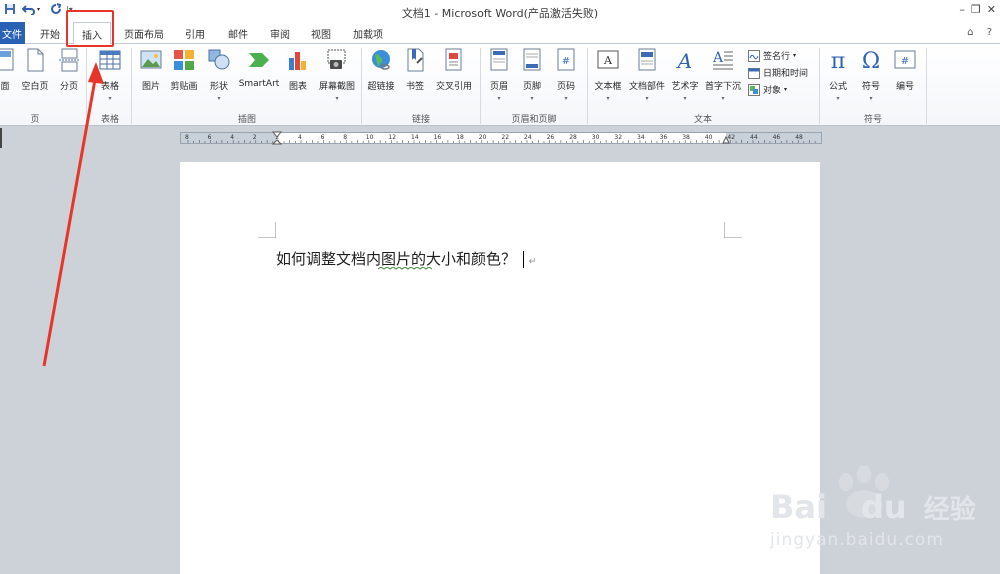 The image size is (1000, 574). I want to click on close-icon: ✕, so click(991, 9).